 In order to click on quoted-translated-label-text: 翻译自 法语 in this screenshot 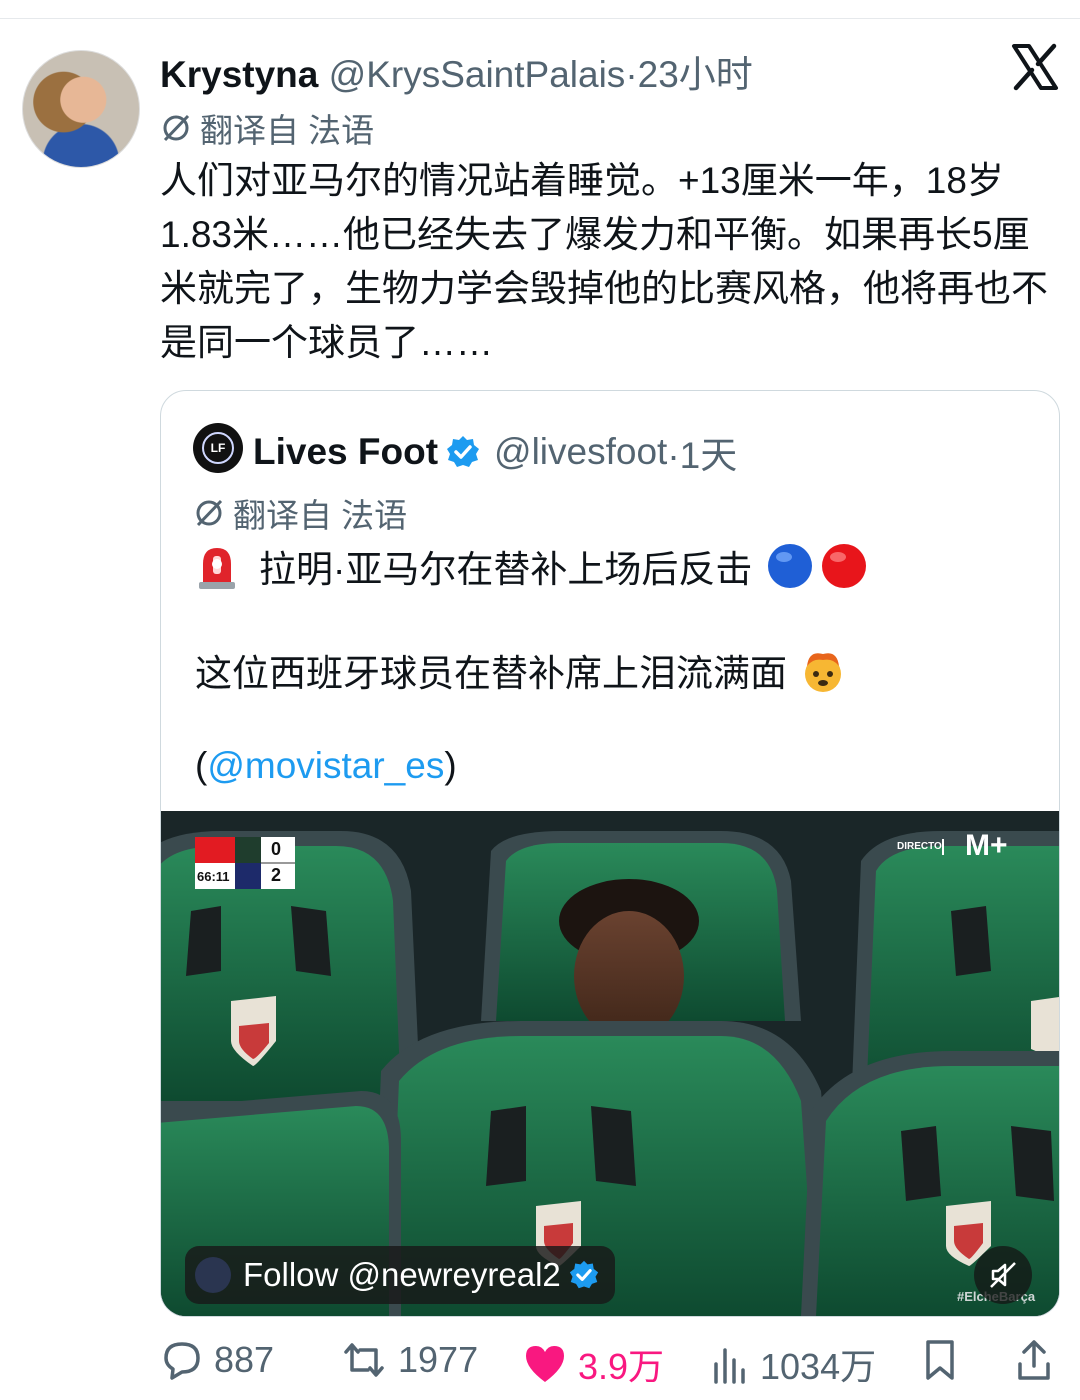, I will do `click(320, 515)`.